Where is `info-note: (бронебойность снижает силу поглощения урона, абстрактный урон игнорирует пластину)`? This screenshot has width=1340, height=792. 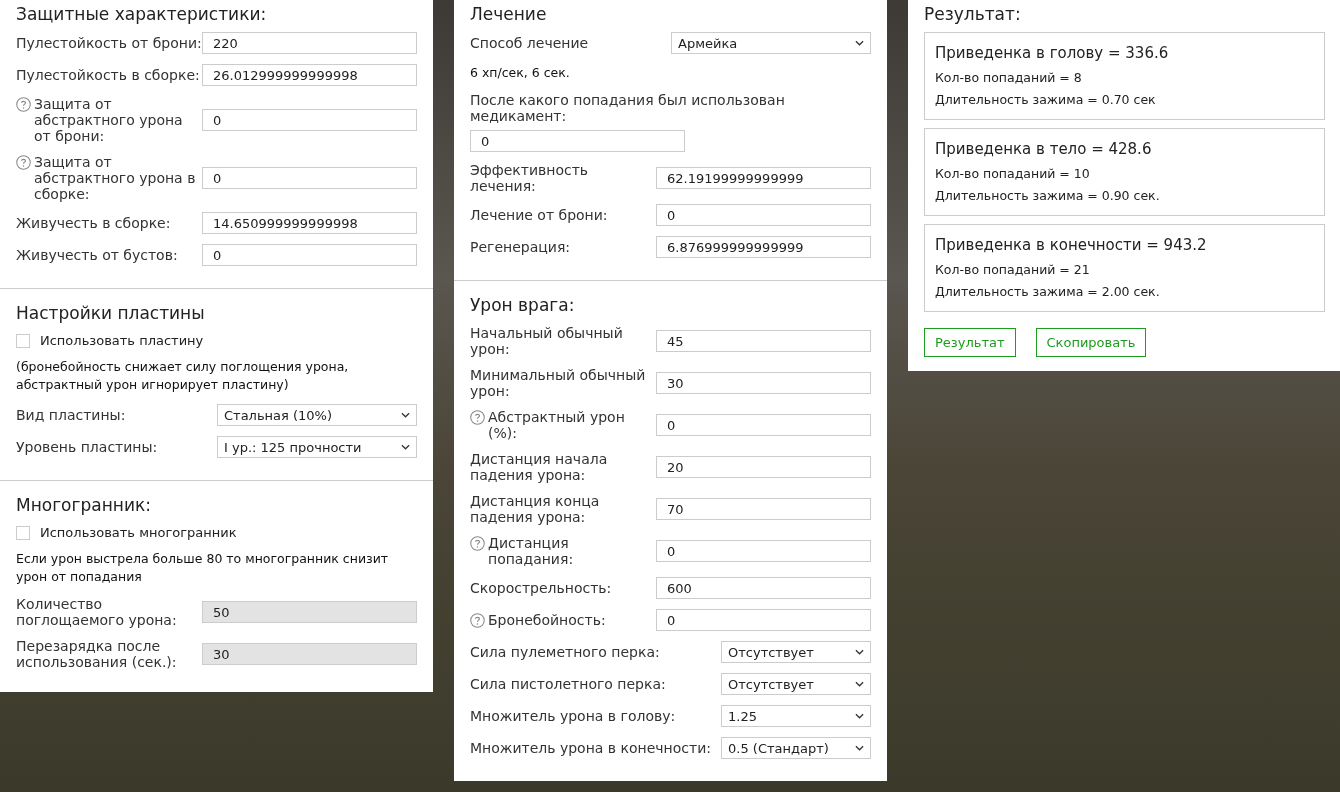
info-note: (бронебойность снижает силу поглощения урона, абстрактный урон игнорирует пластину) is located at coordinates (183, 376).